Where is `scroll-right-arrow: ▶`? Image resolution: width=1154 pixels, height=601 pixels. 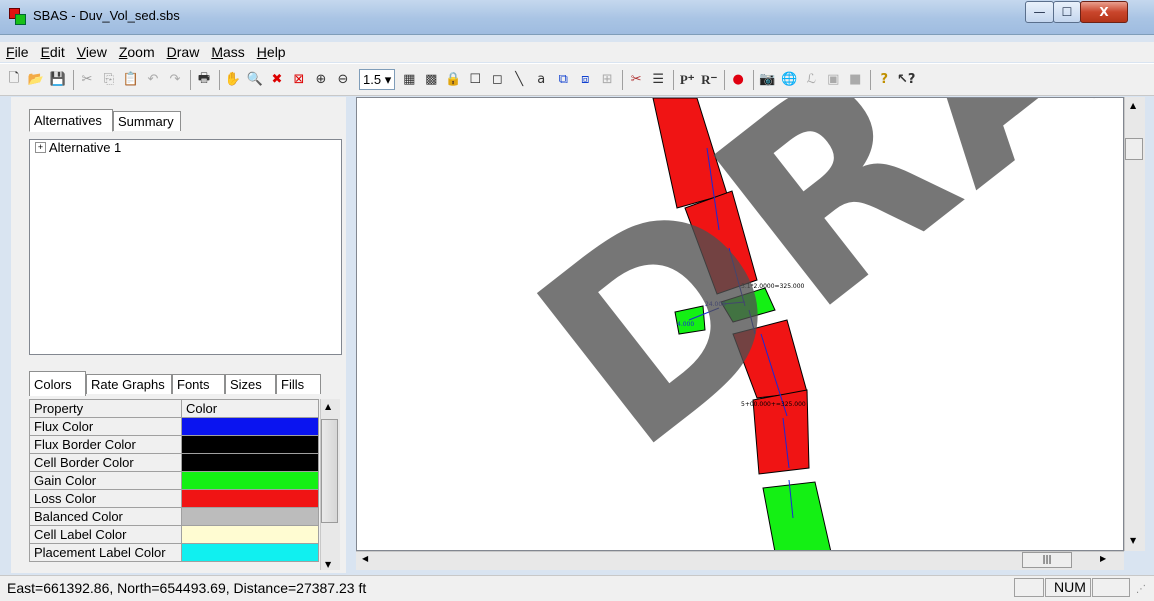 scroll-right-arrow: ▶ is located at coordinates (1103, 558).